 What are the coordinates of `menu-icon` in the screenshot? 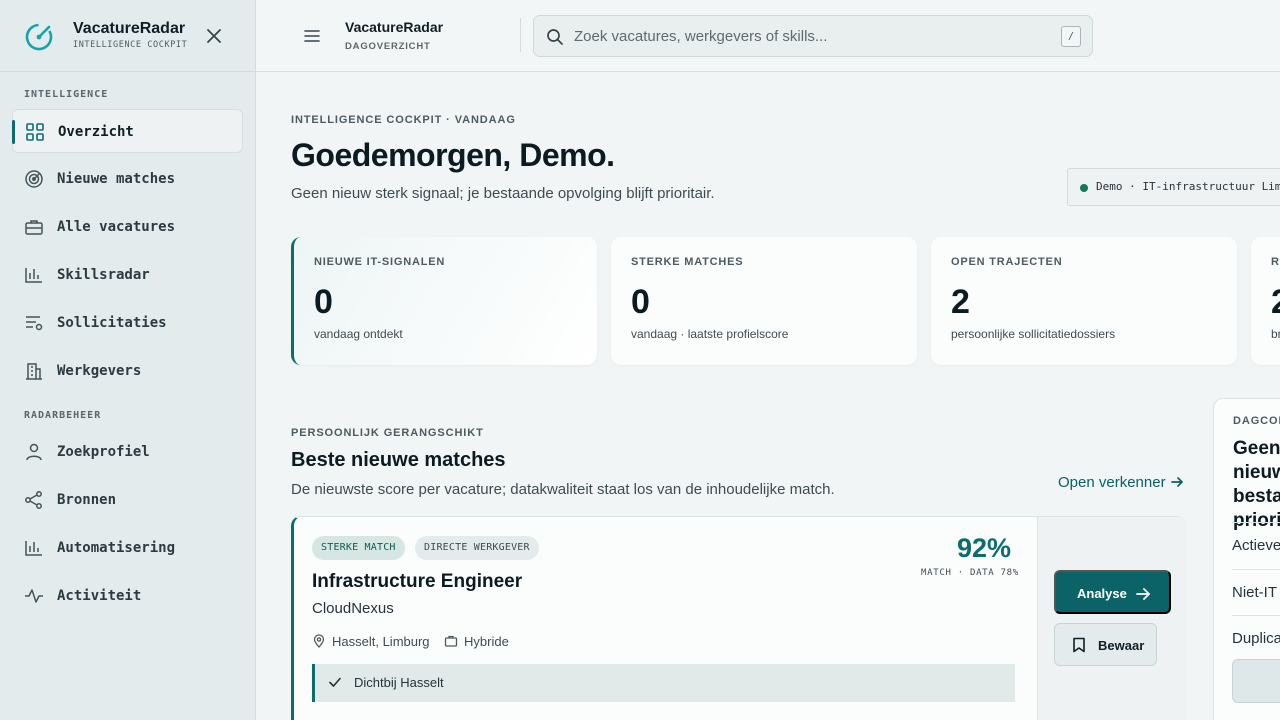 It's located at (312, 36).